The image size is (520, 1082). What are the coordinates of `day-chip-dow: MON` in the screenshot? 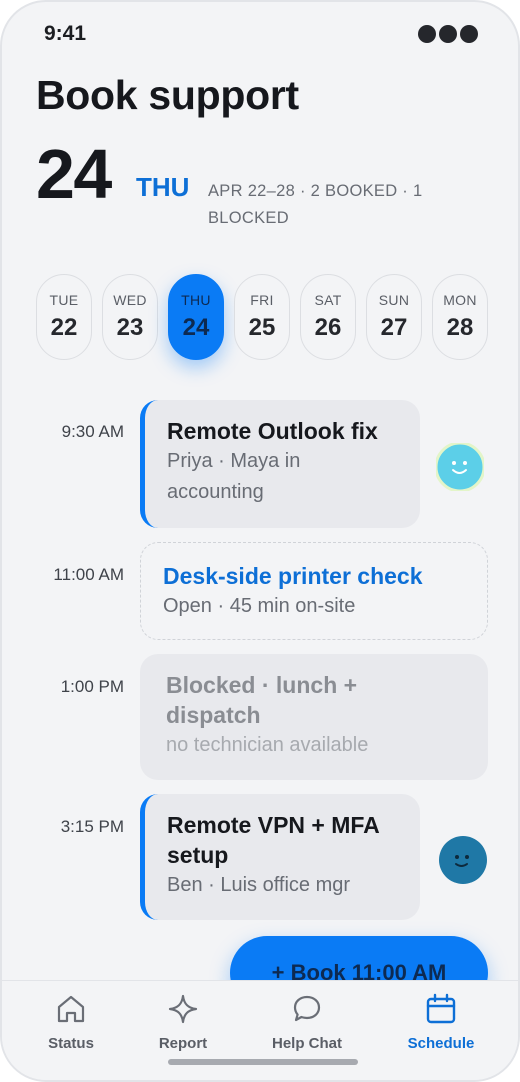 It's located at (460, 300).